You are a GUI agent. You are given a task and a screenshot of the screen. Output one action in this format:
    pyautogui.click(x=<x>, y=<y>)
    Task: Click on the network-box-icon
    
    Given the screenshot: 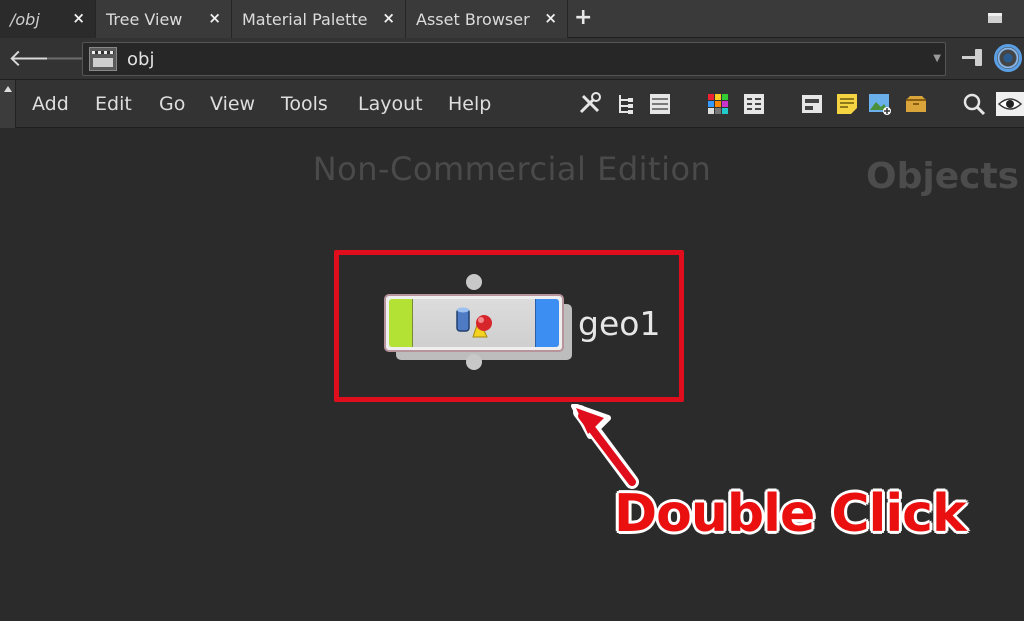 What is the action you would take?
    pyautogui.click(x=812, y=104)
    